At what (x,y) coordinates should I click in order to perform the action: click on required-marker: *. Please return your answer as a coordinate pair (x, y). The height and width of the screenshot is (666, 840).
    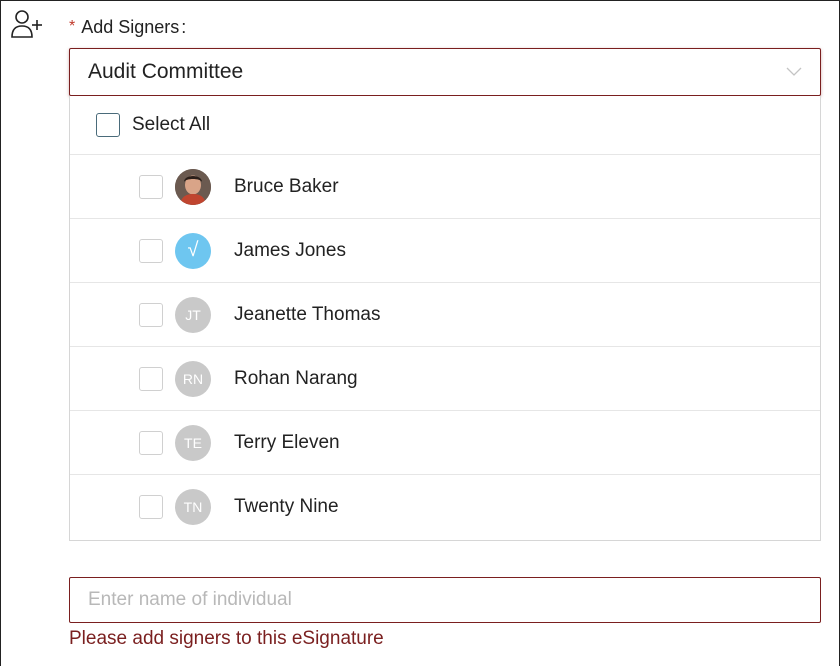
    Looking at the image, I should click on (72, 26).